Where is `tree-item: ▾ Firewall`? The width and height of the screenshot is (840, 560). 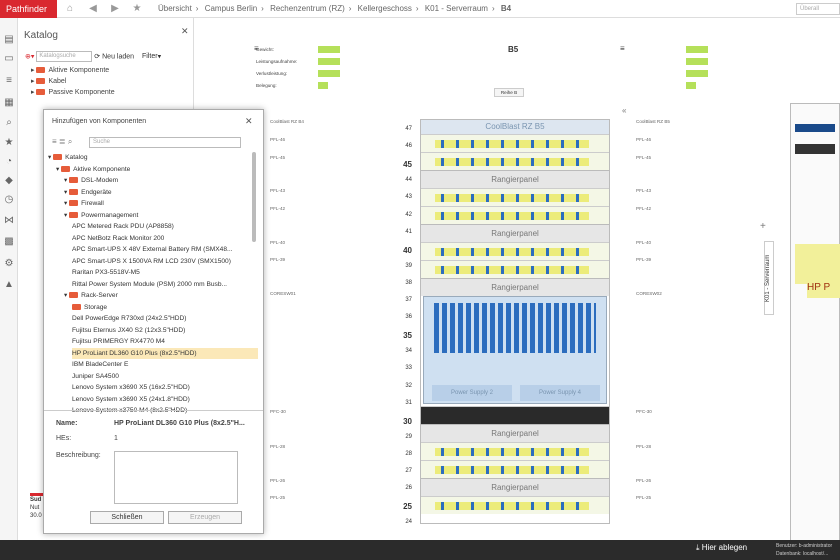
tree-item: ▾ Firewall is located at coordinates (161, 204).